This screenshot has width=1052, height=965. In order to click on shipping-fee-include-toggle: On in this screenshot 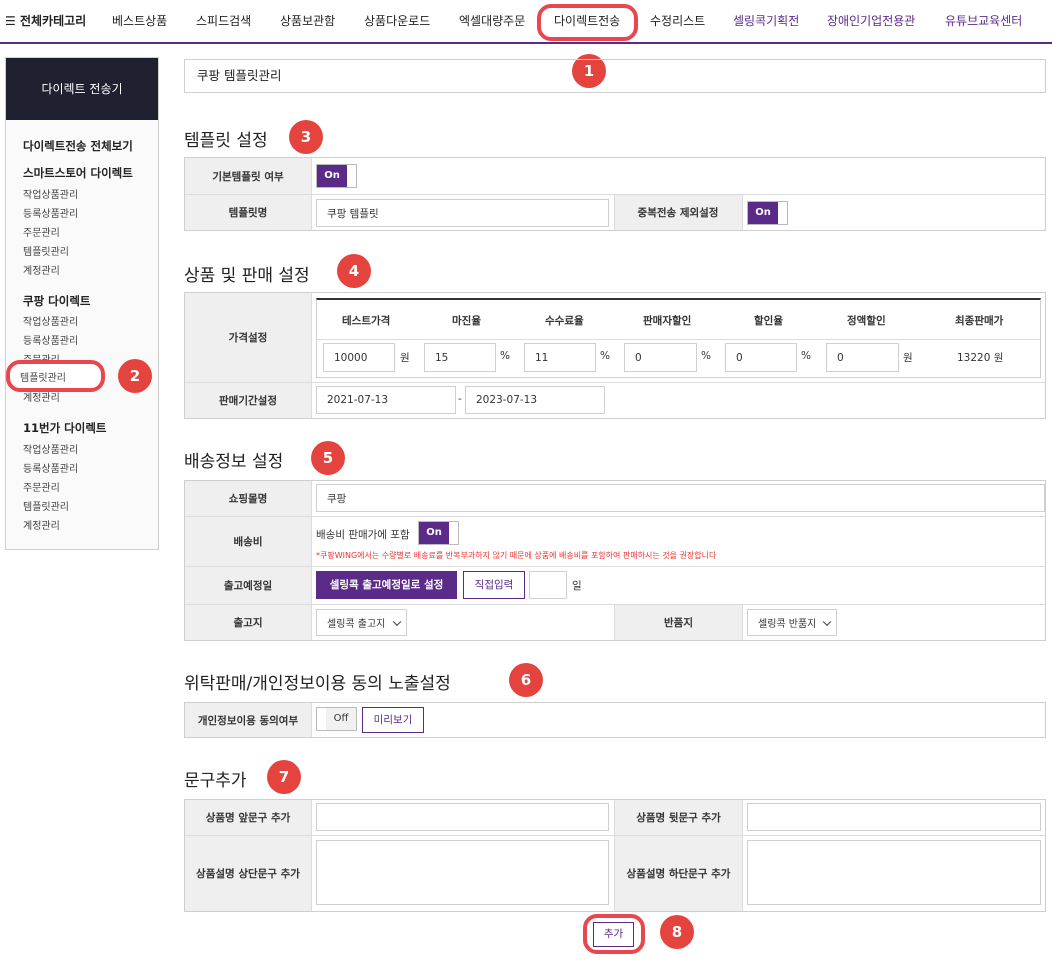, I will do `click(438, 533)`.